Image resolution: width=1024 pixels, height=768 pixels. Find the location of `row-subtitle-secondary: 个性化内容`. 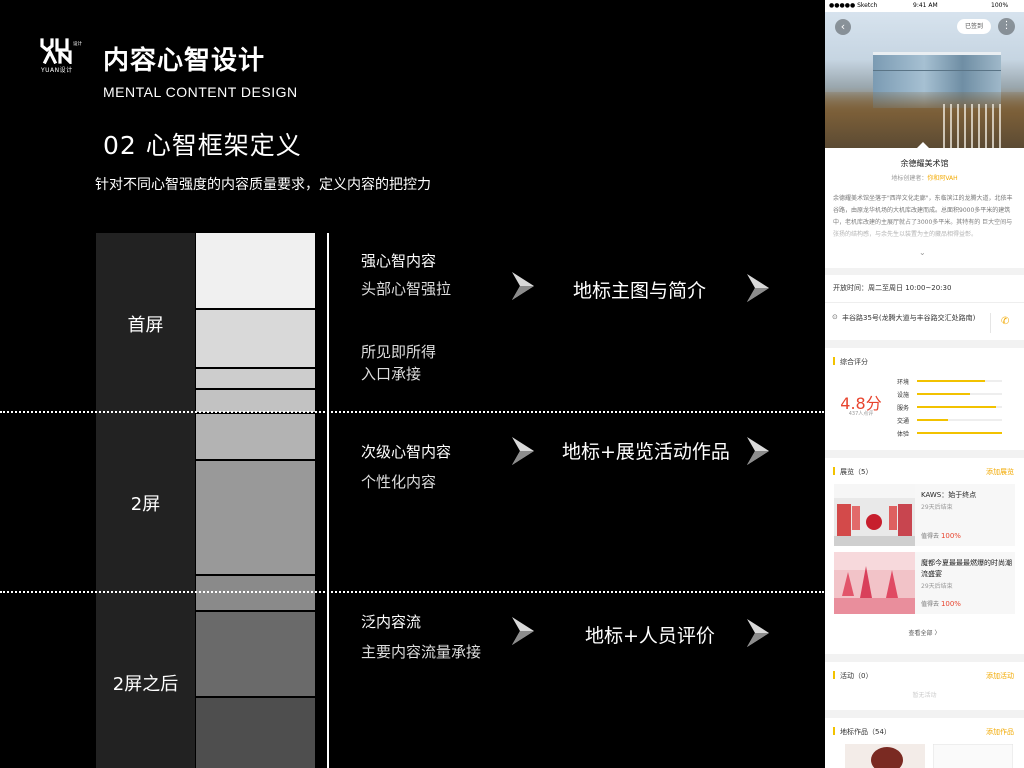

row-subtitle-secondary: 个性化内容 is located at coordinates (399, 482).